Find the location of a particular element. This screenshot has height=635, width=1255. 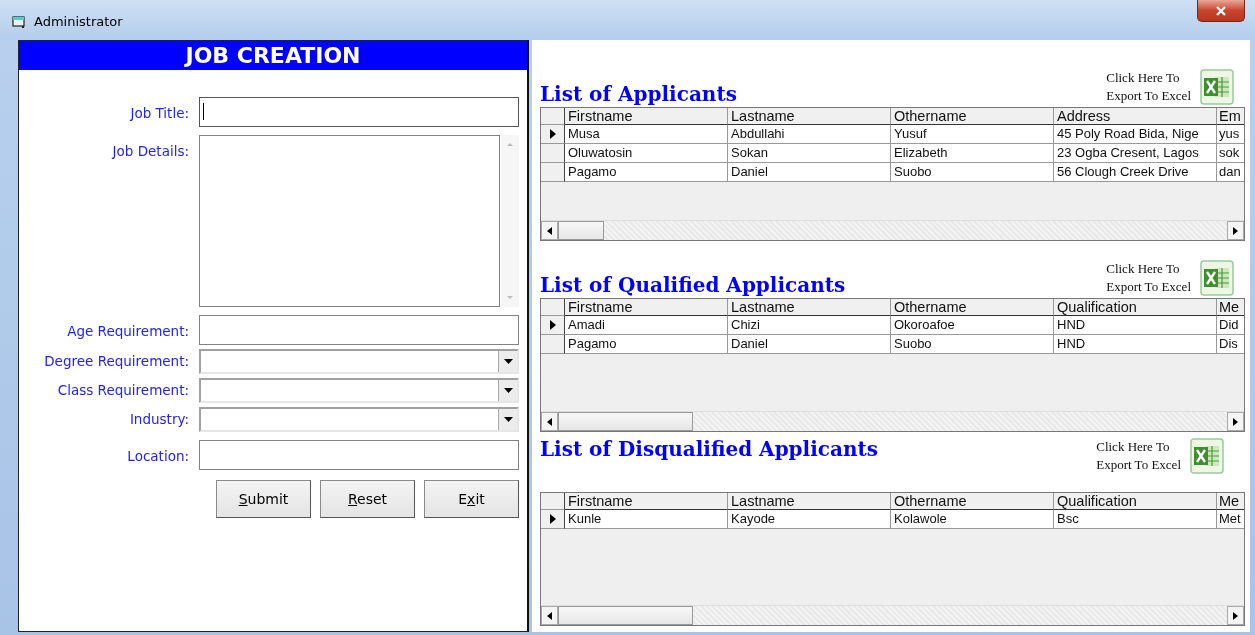

table-cell: dan is located at coordinates (1230, 172).